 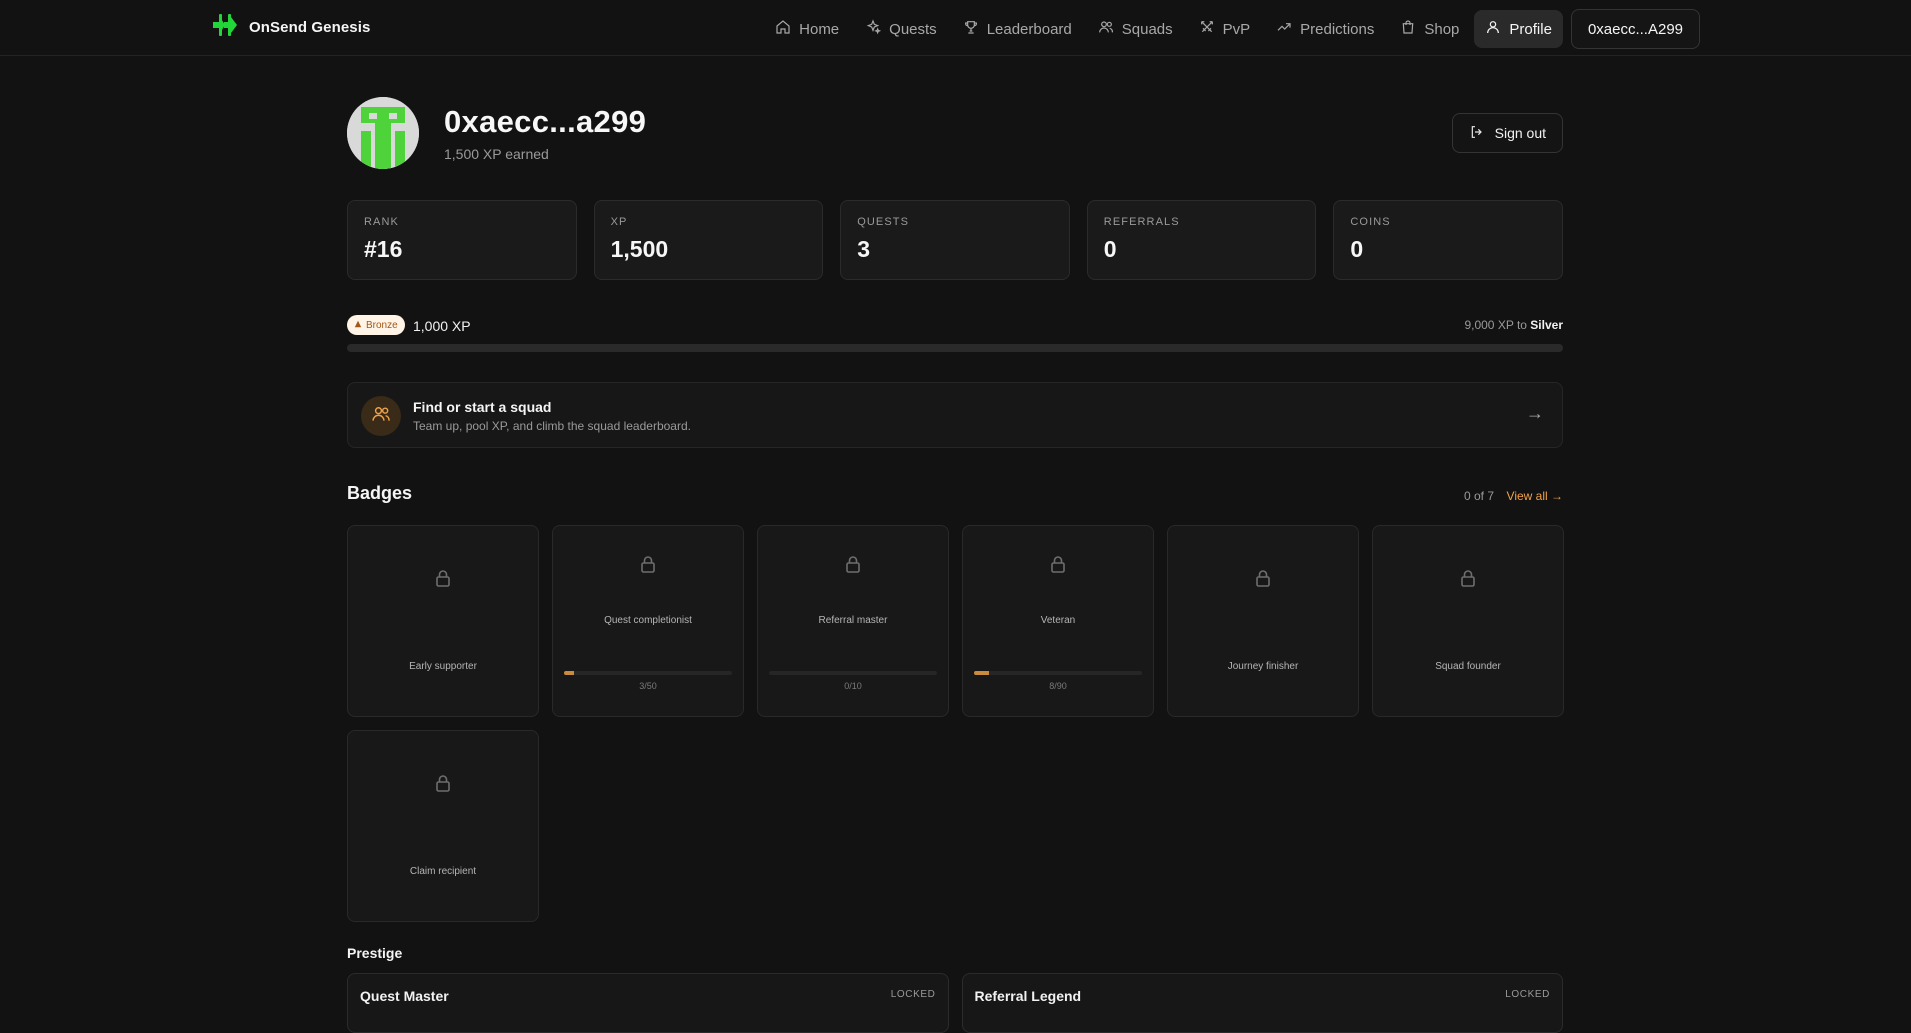 I want to click on stat-card-coins: COINS 0, so click(x=1448, y=240).